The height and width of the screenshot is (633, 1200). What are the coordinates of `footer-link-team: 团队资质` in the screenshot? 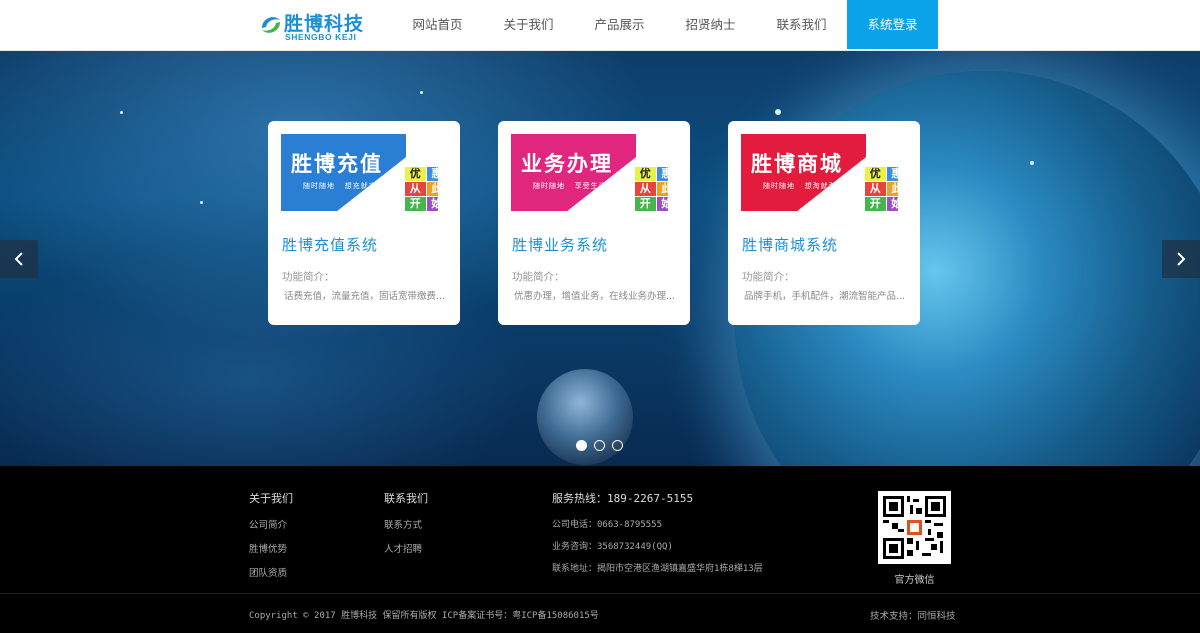 It's located at (271, 572).